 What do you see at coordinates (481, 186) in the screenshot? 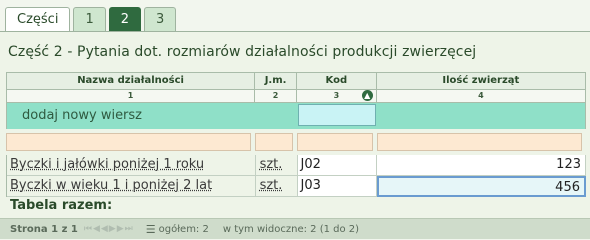
I see `row-ilosc-cell-selected: 456` at bounding box center [481, 186].